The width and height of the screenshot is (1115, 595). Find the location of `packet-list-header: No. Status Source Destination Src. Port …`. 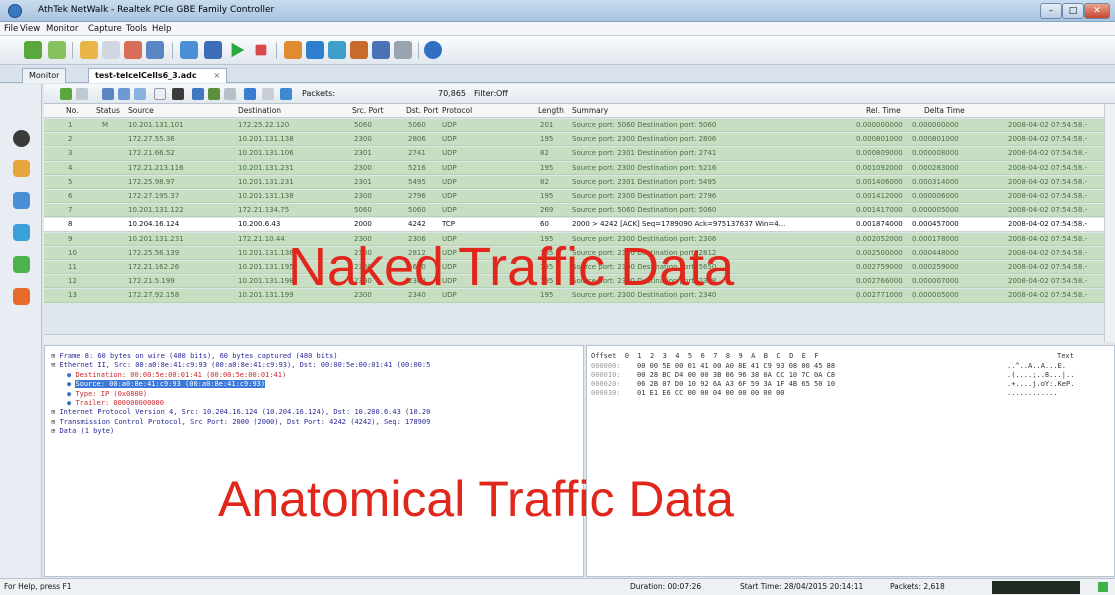

packet-list-header: No. Status Source Destination Src. Port … is located at coordinates (574, 111).